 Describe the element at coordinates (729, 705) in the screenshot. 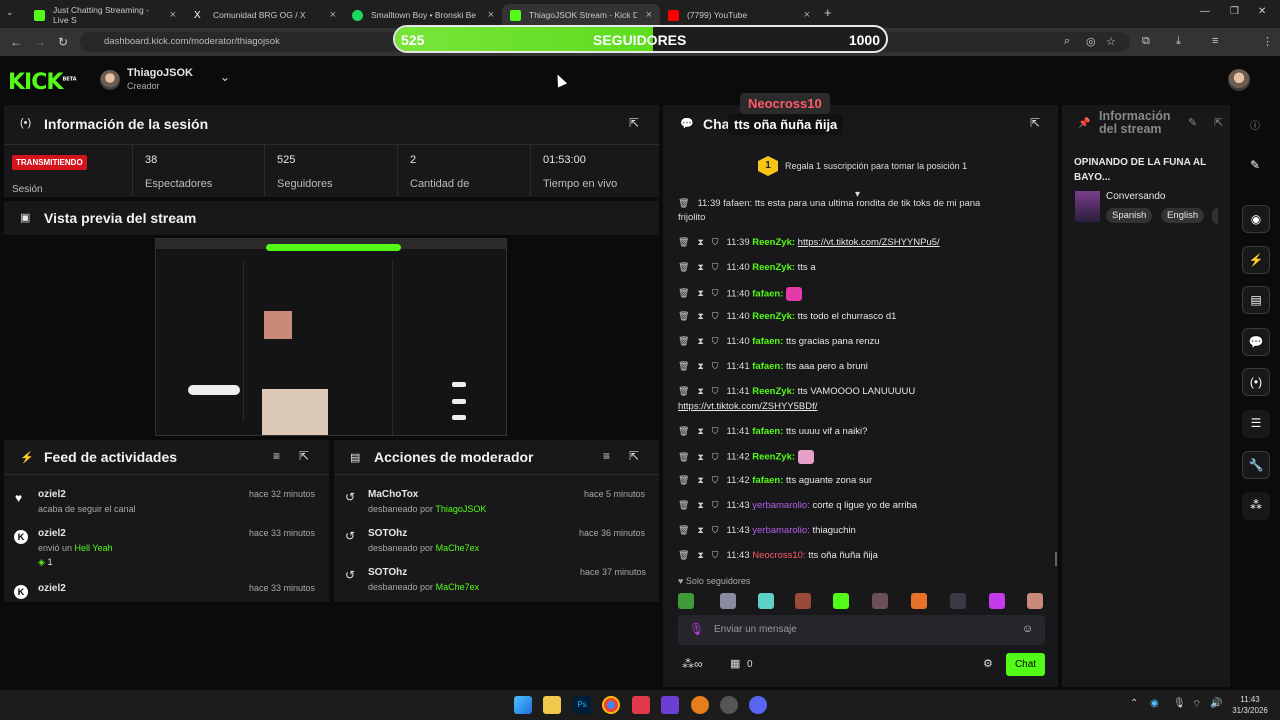

I see `obs-icon` at that location.